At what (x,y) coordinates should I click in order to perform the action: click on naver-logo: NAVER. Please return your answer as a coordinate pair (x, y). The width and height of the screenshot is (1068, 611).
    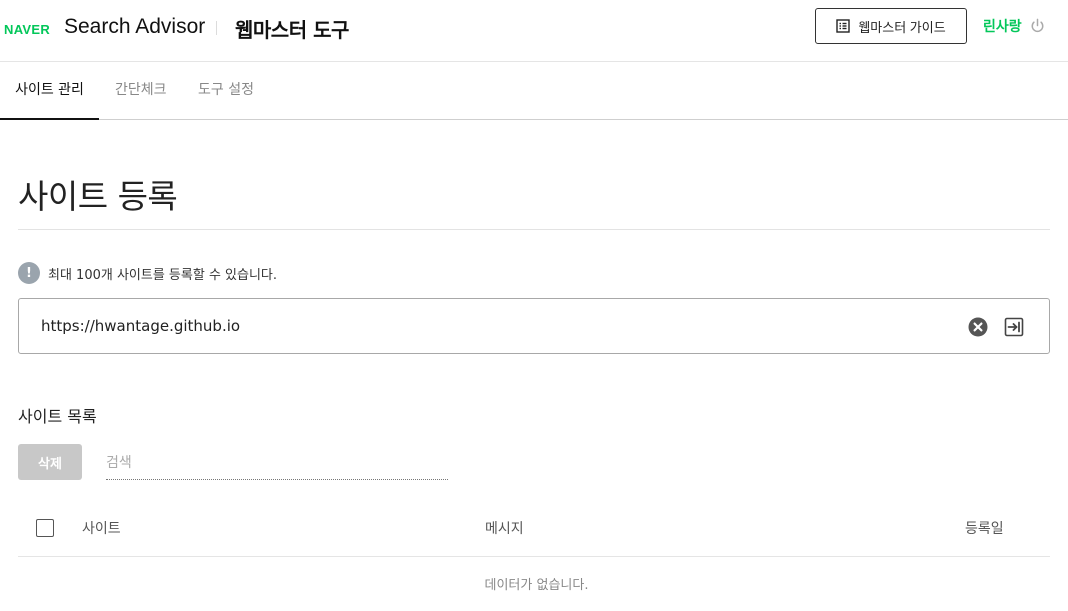
    Looking at the image, I should click on (27, 29).